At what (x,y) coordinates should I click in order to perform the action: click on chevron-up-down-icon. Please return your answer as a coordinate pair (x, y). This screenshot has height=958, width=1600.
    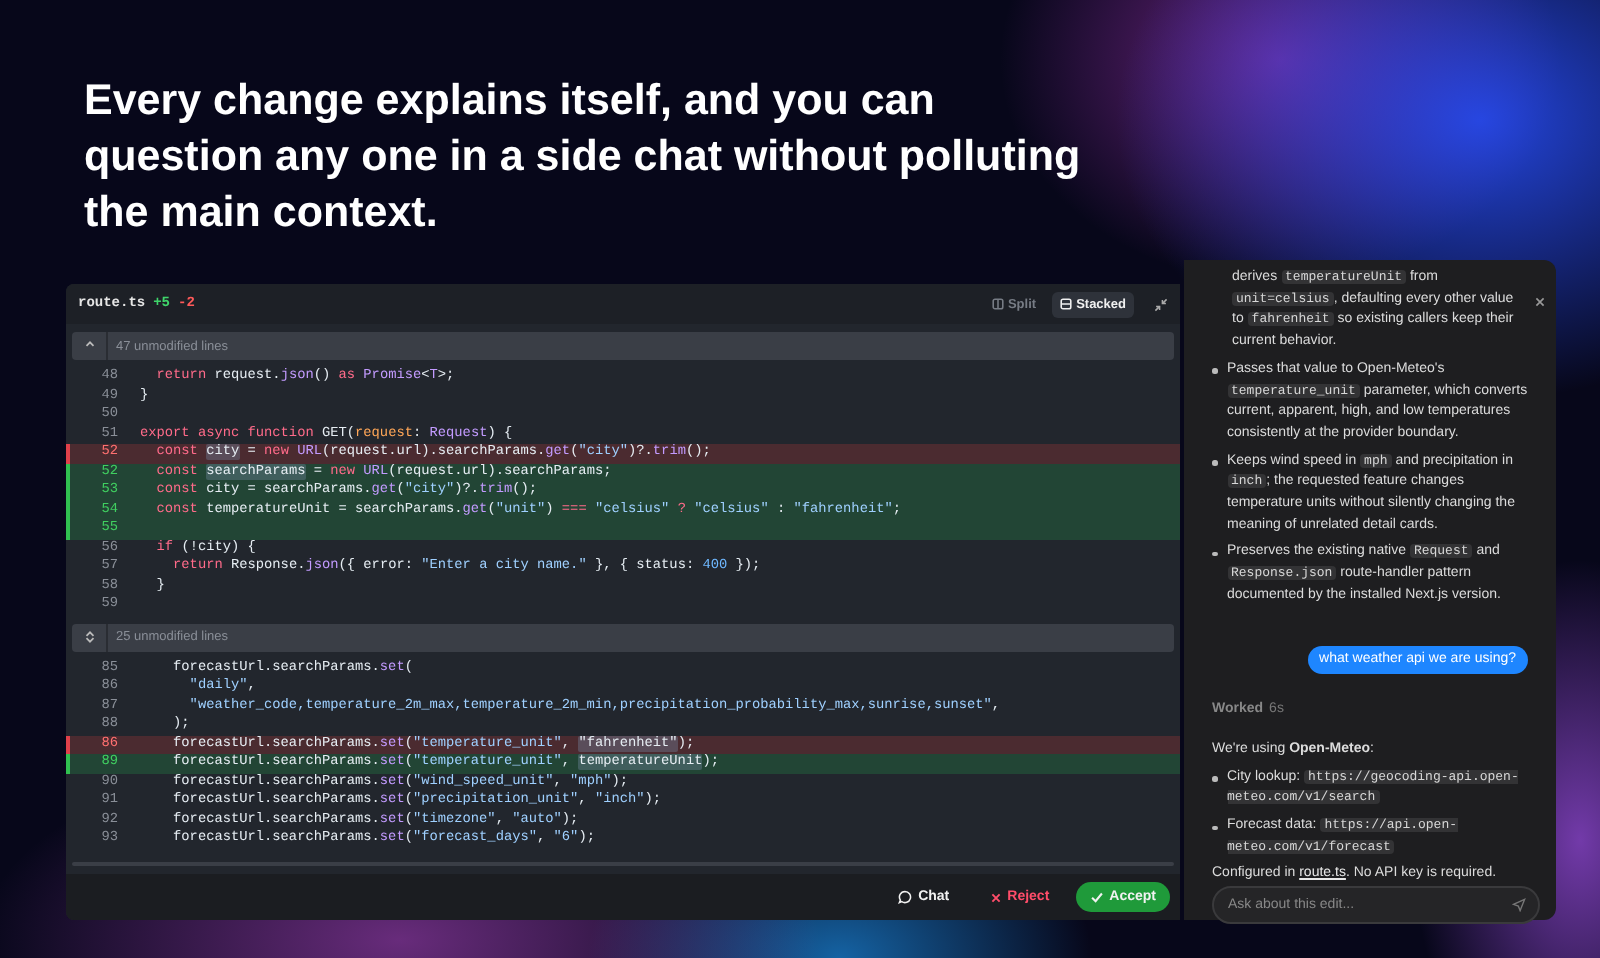
    Looking at the image, I should click on (89, 637).